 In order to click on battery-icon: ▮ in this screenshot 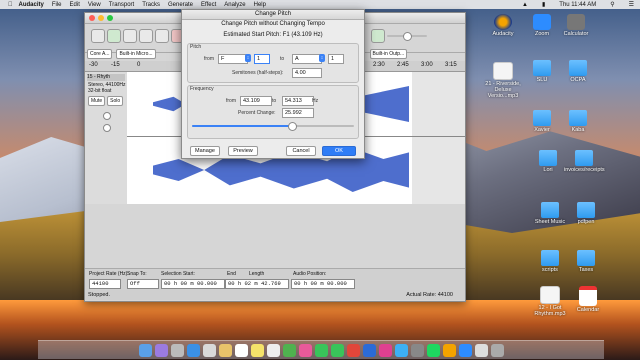, I will do `click(543, 4)`.